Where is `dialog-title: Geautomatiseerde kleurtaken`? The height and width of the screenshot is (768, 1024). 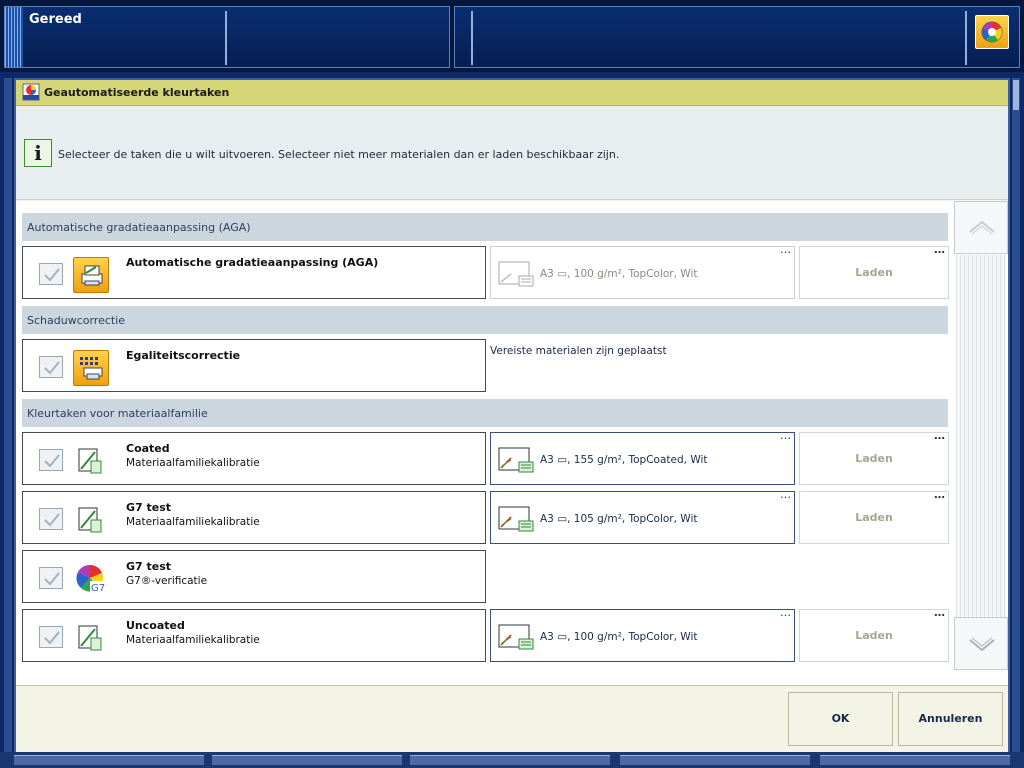
dialog-title: Geautomatiseerde kleurtaken is located at coordinates (137, 92).